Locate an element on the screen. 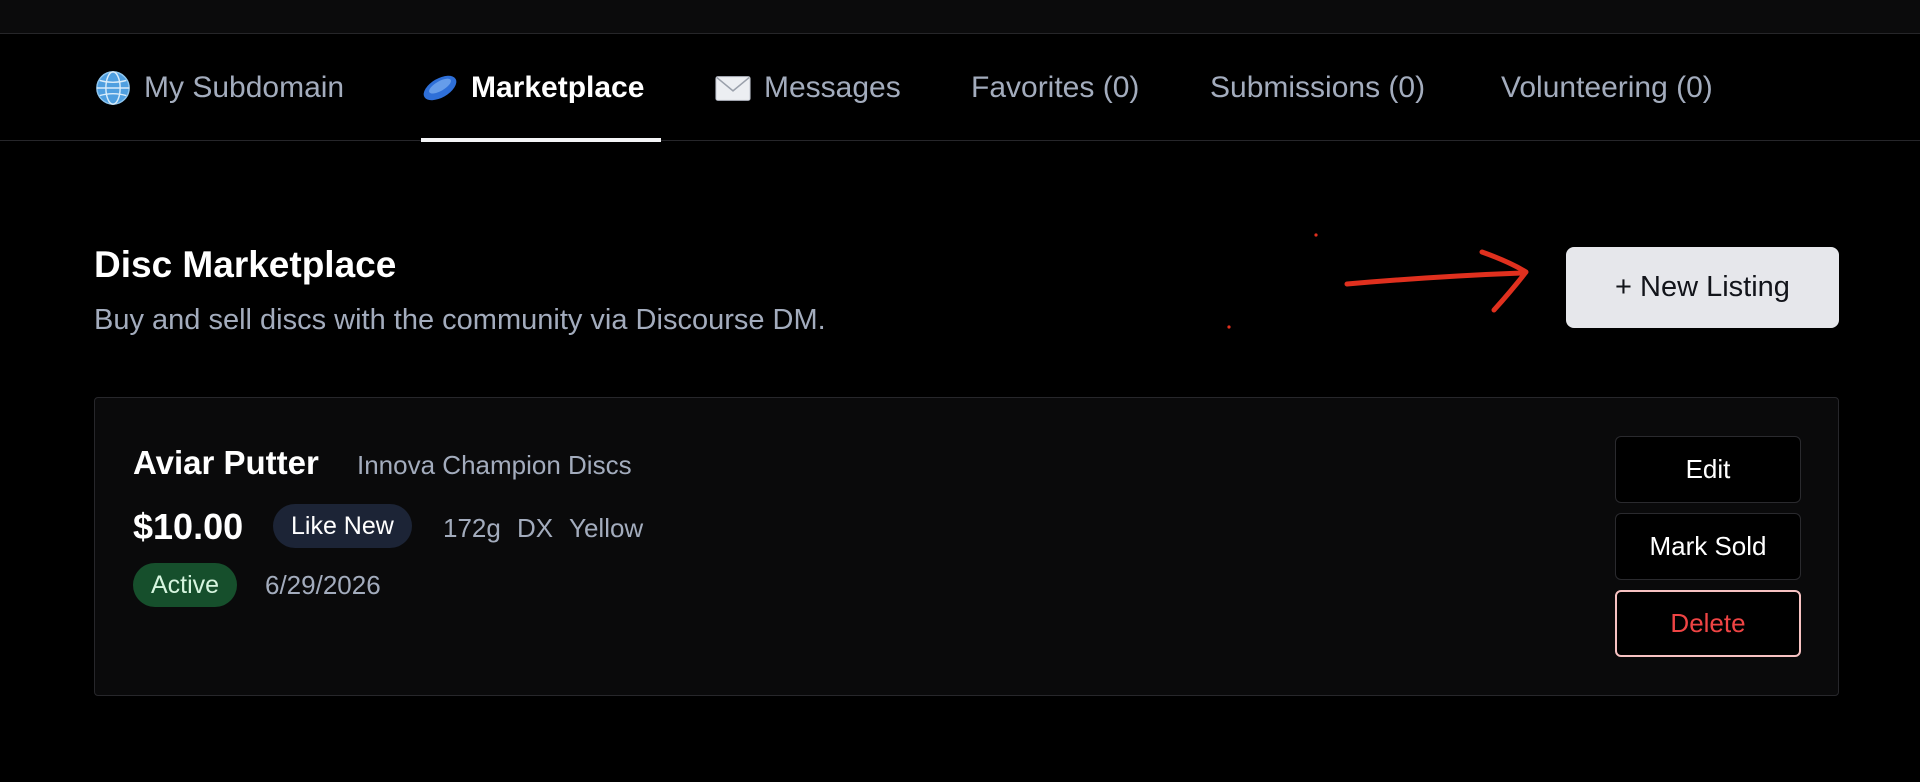 The width and height of the screenshot is (1920, 782). mark-sold-button: Mark Sold is located at coordinates (1708, 546).